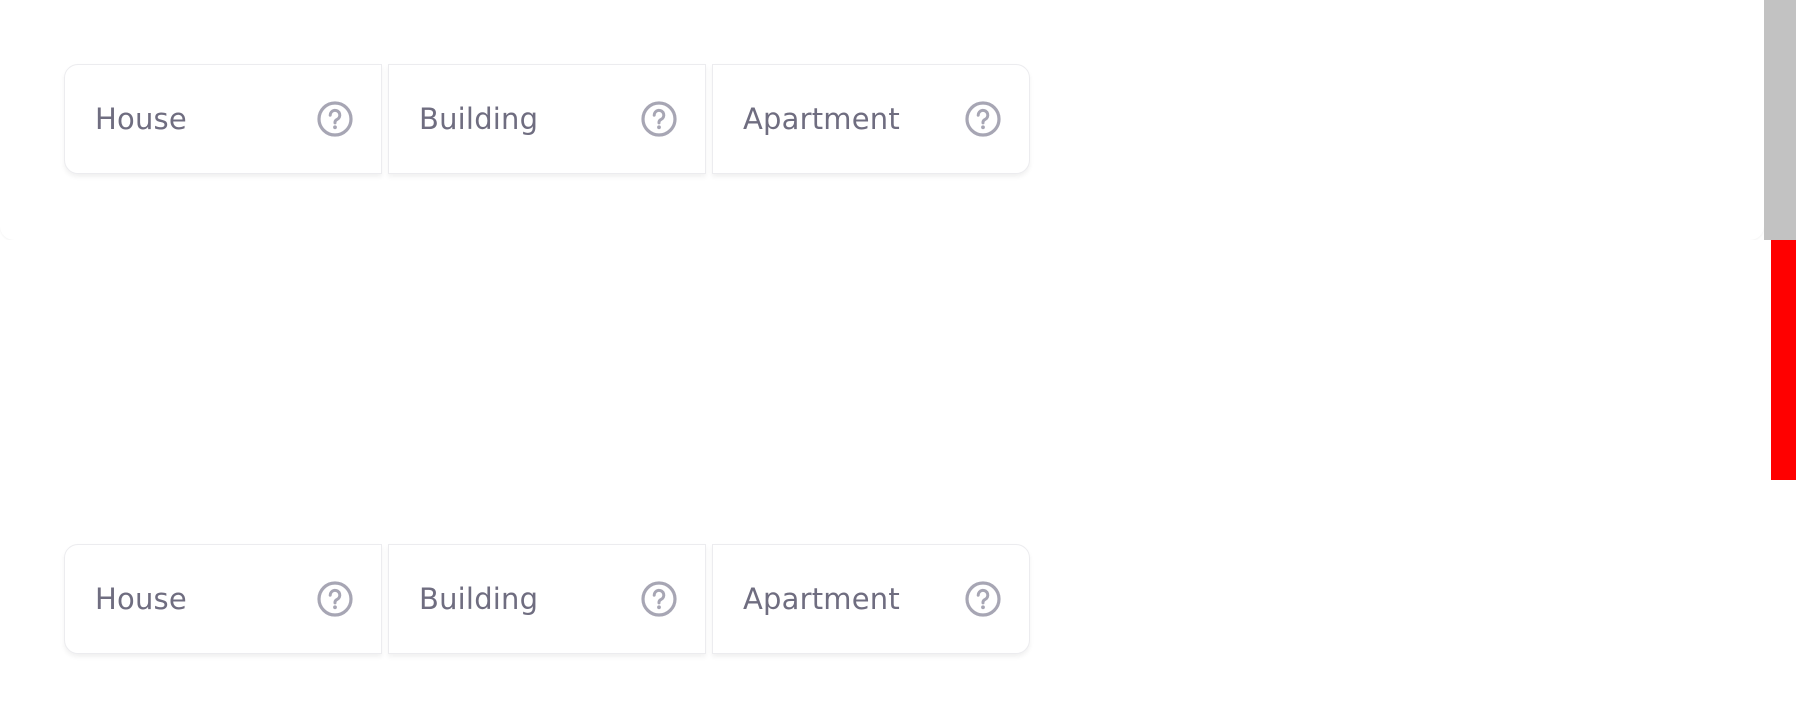 The height and width of the screenshot is (720, 1796). I want to click on scrollbar-thumb, so click(1780, 120).